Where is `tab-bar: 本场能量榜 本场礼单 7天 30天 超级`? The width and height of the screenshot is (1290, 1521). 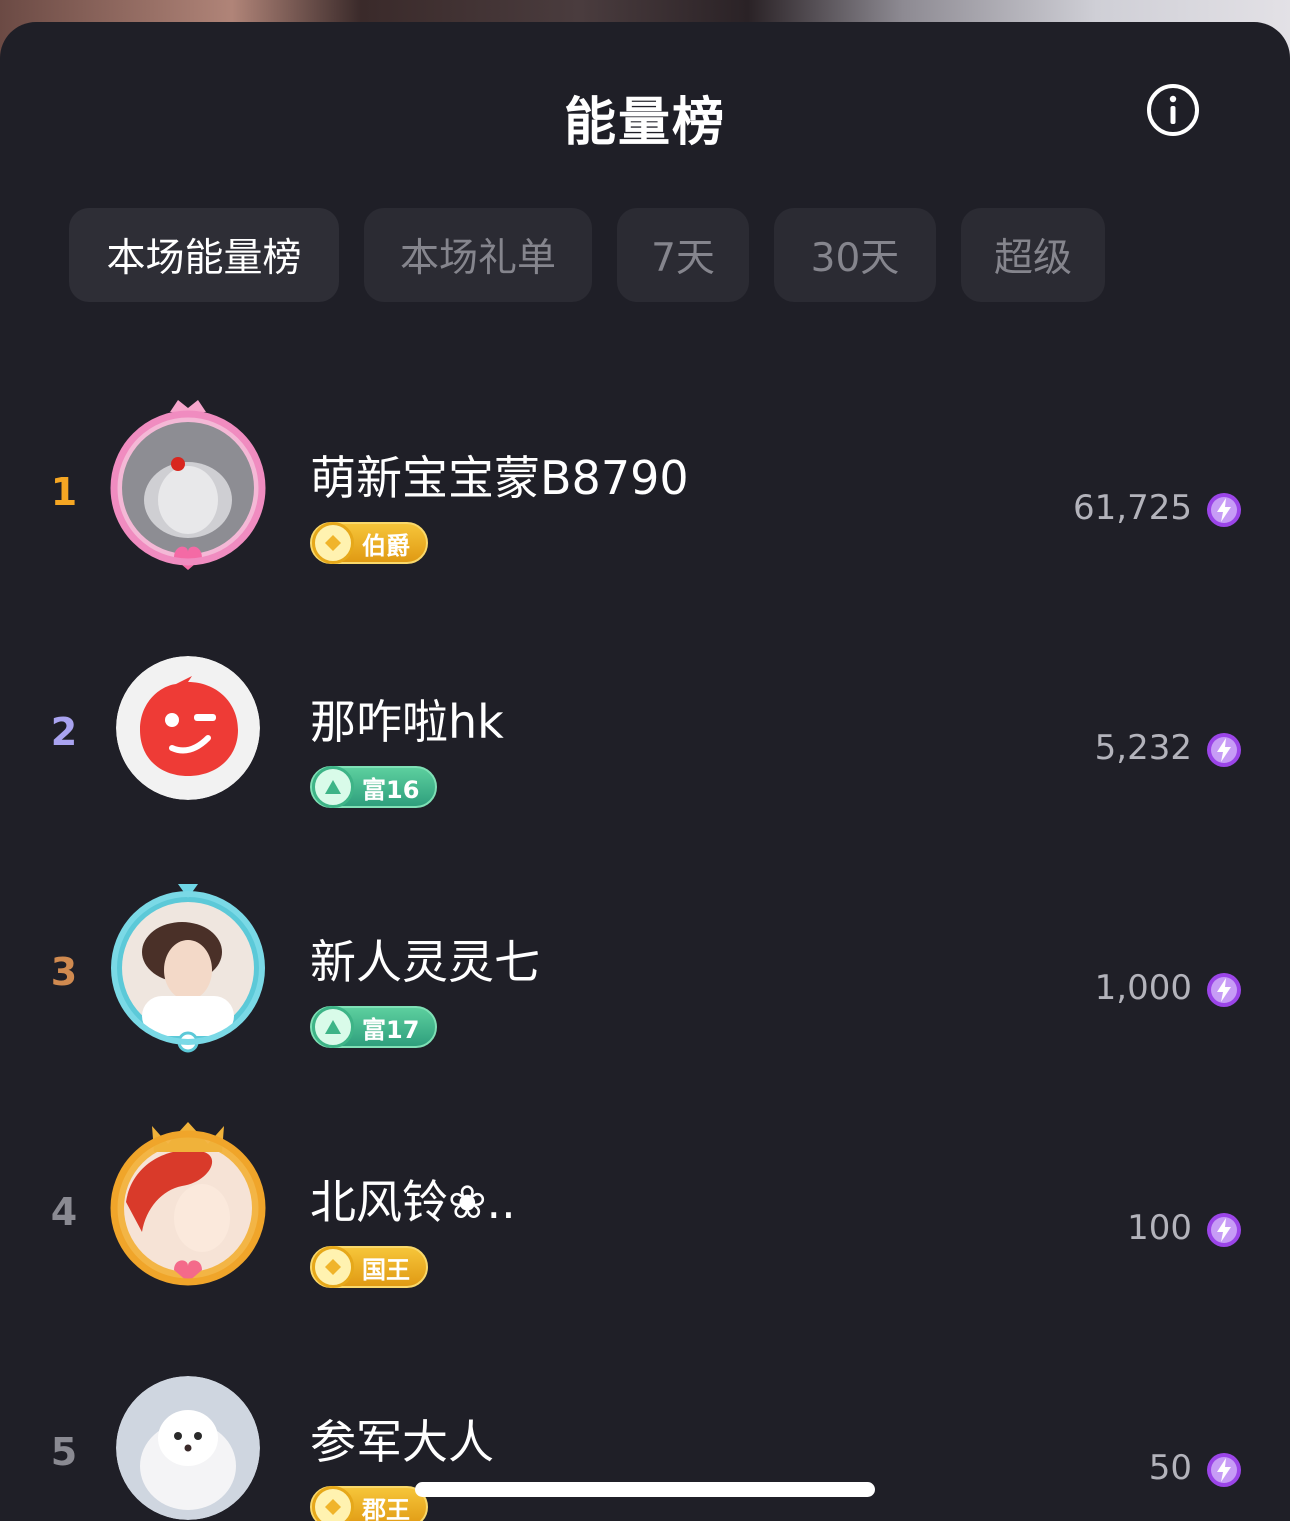 tab-bar: 本场能量榜 本场礼单 7天 30天 超级 is located at coordinates (587, 255).